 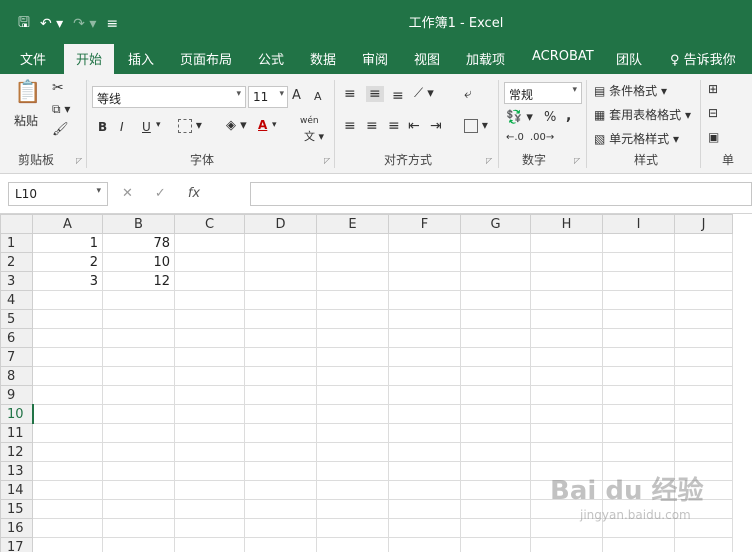 I want to click on cell-i11, so click(x=638, y=433).